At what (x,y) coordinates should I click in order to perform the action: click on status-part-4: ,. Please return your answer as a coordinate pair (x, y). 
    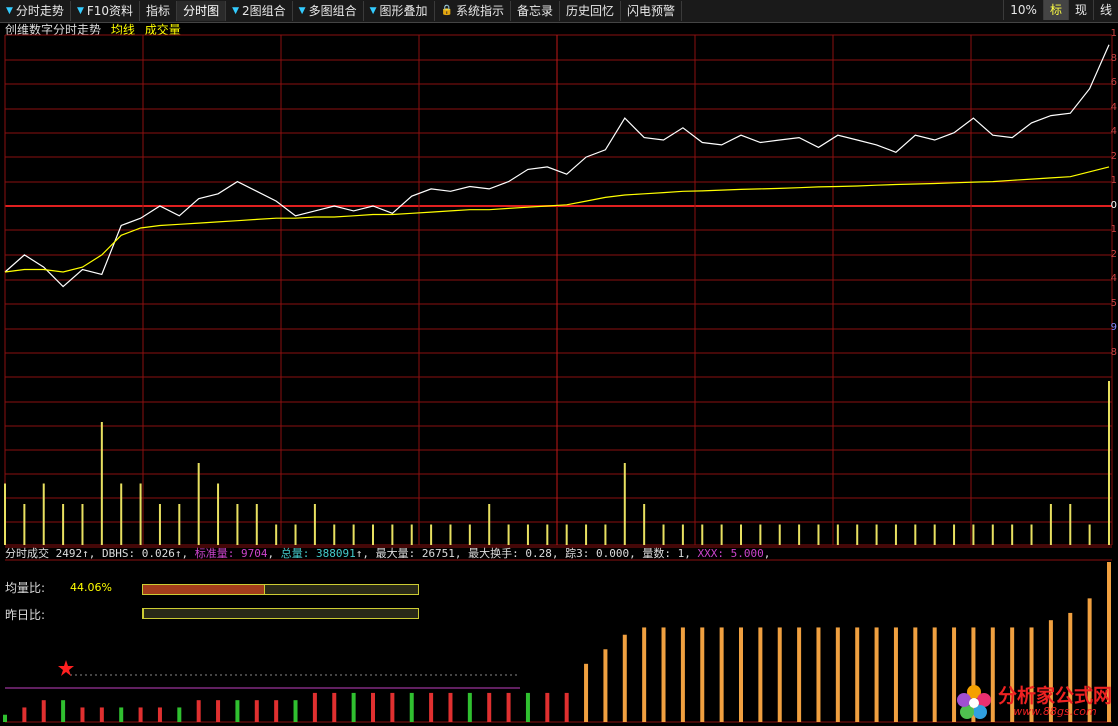
    Looking at the image, I should click on (274, 553).